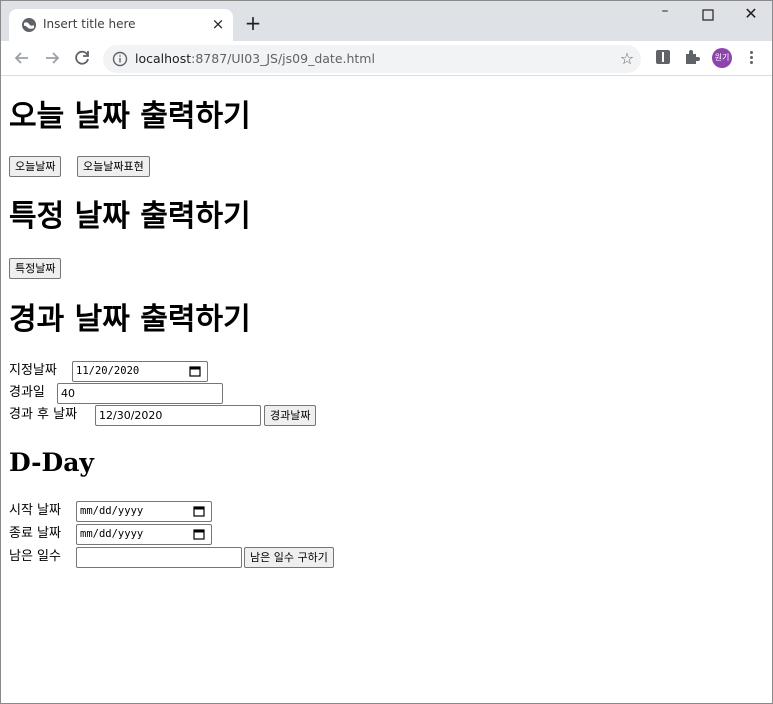 The image size is (773, 704). Describe the element at coordinates (178, 415) in the screenshot. I see `after-date-input: 12/30/2020` at that location.